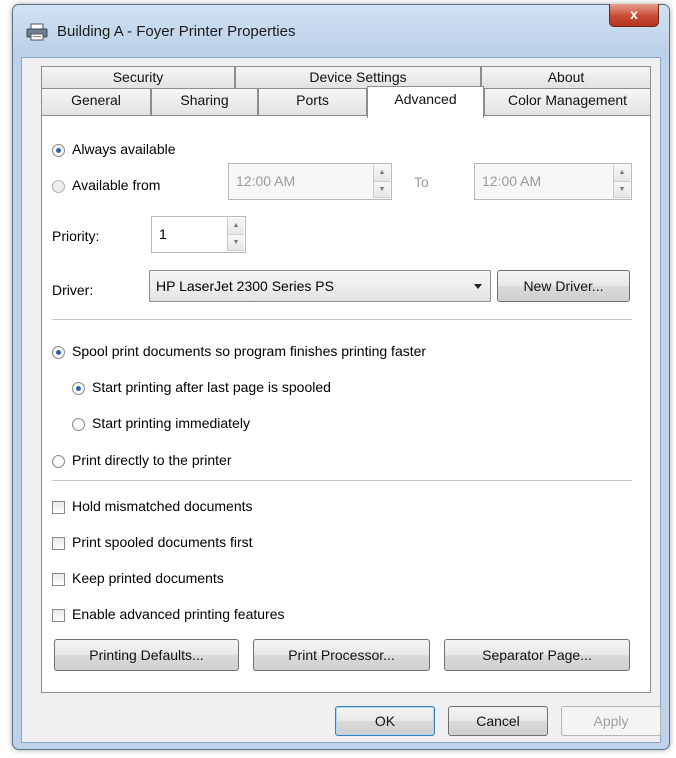  Describe the element at coordinates (138, 77) in the screenshot. I see `tab-security: Security` at that location.